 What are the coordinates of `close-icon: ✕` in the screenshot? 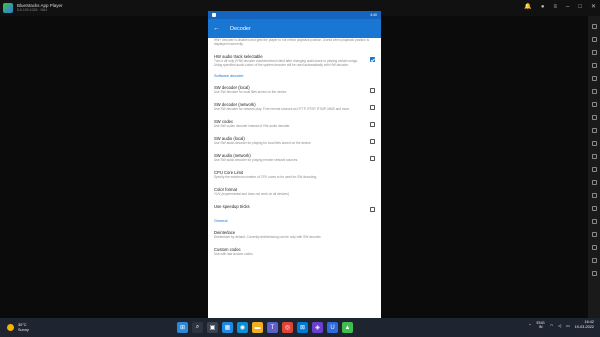 It's located at (593, 7).